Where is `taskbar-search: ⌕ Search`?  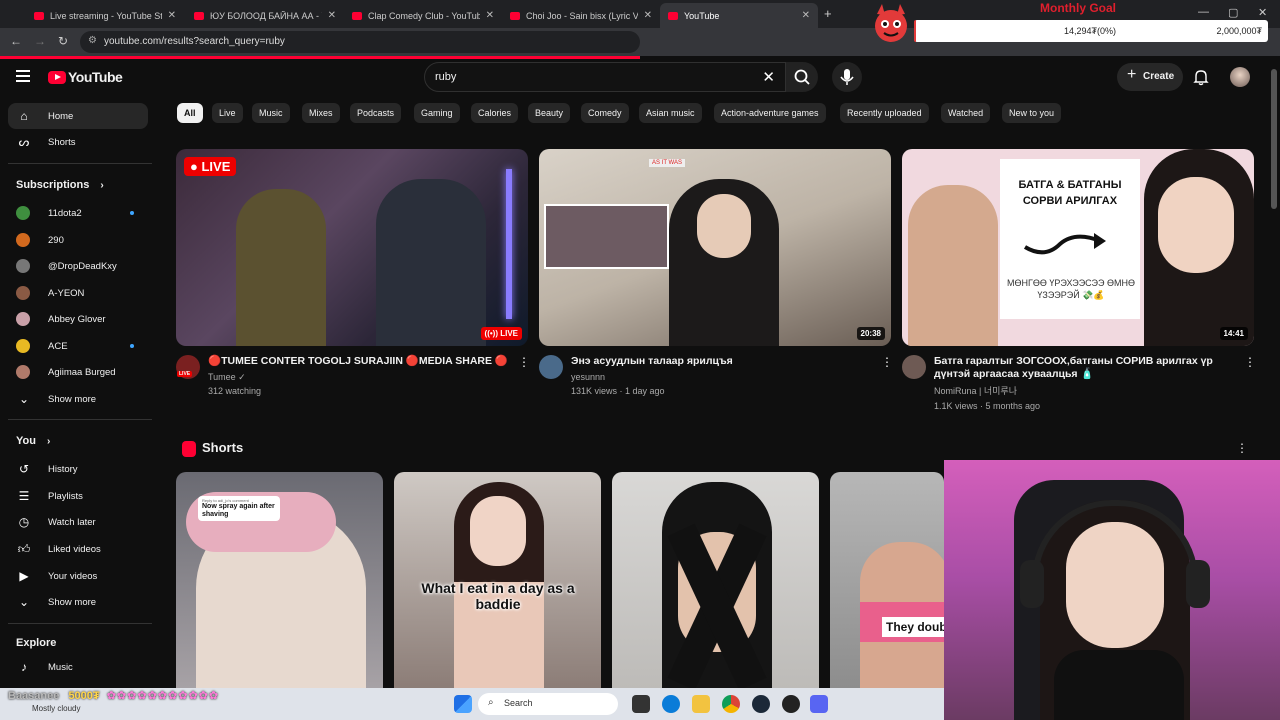 taskbar-search: ⌕ Search is located at coordinates (548, 704).